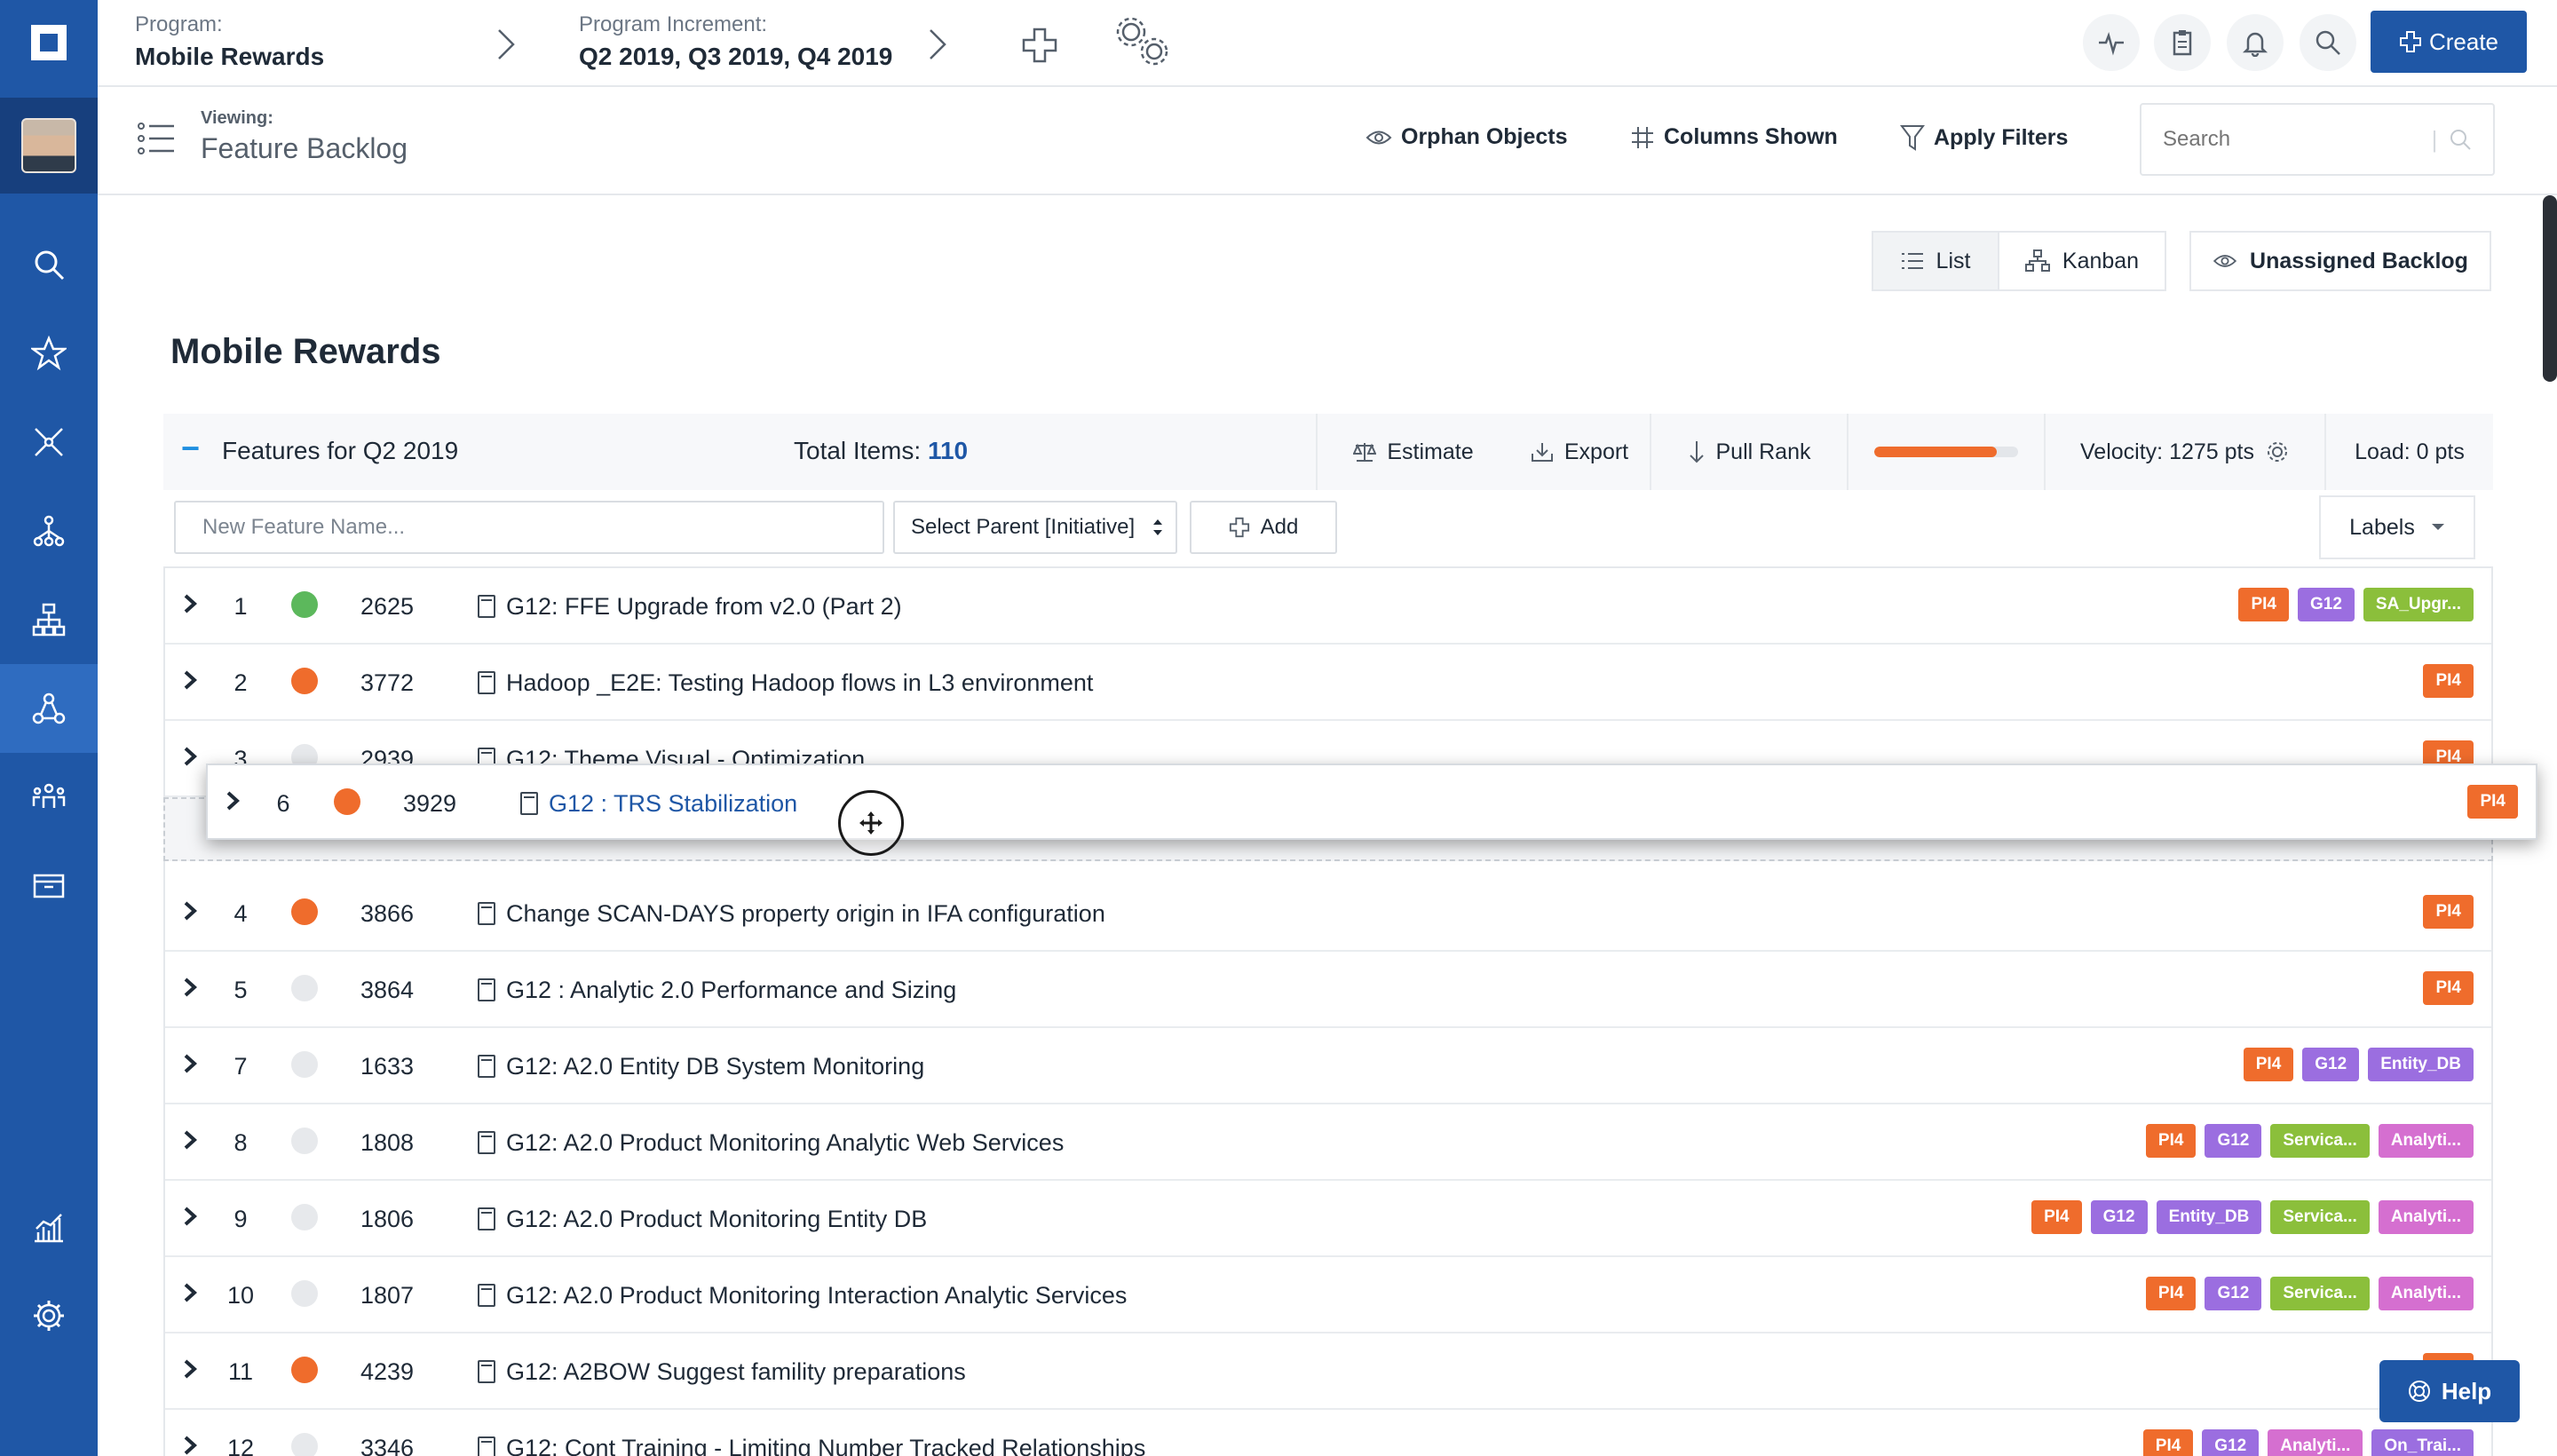 This screenshot has height=1456, width=2557. I want to click on add-increment-icon, so click(1039, 45).